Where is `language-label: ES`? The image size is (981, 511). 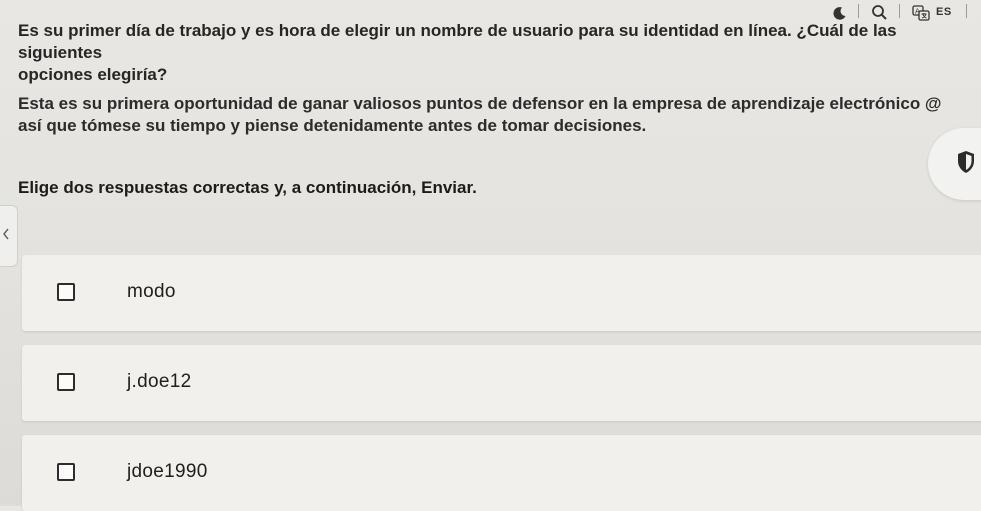 language-label: ES is located at coordinates (944, 12).